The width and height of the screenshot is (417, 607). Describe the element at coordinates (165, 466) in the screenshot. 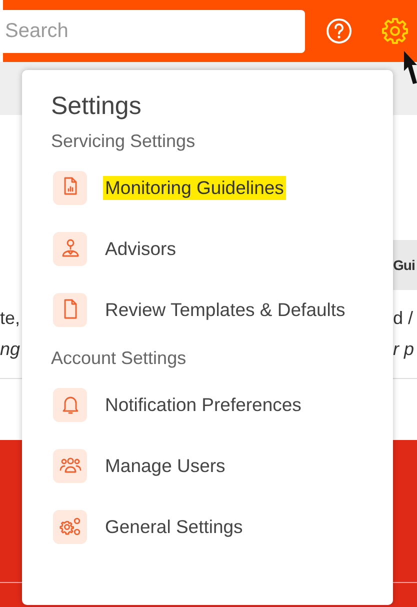

I see `menu-item: Manage Users` at that location.